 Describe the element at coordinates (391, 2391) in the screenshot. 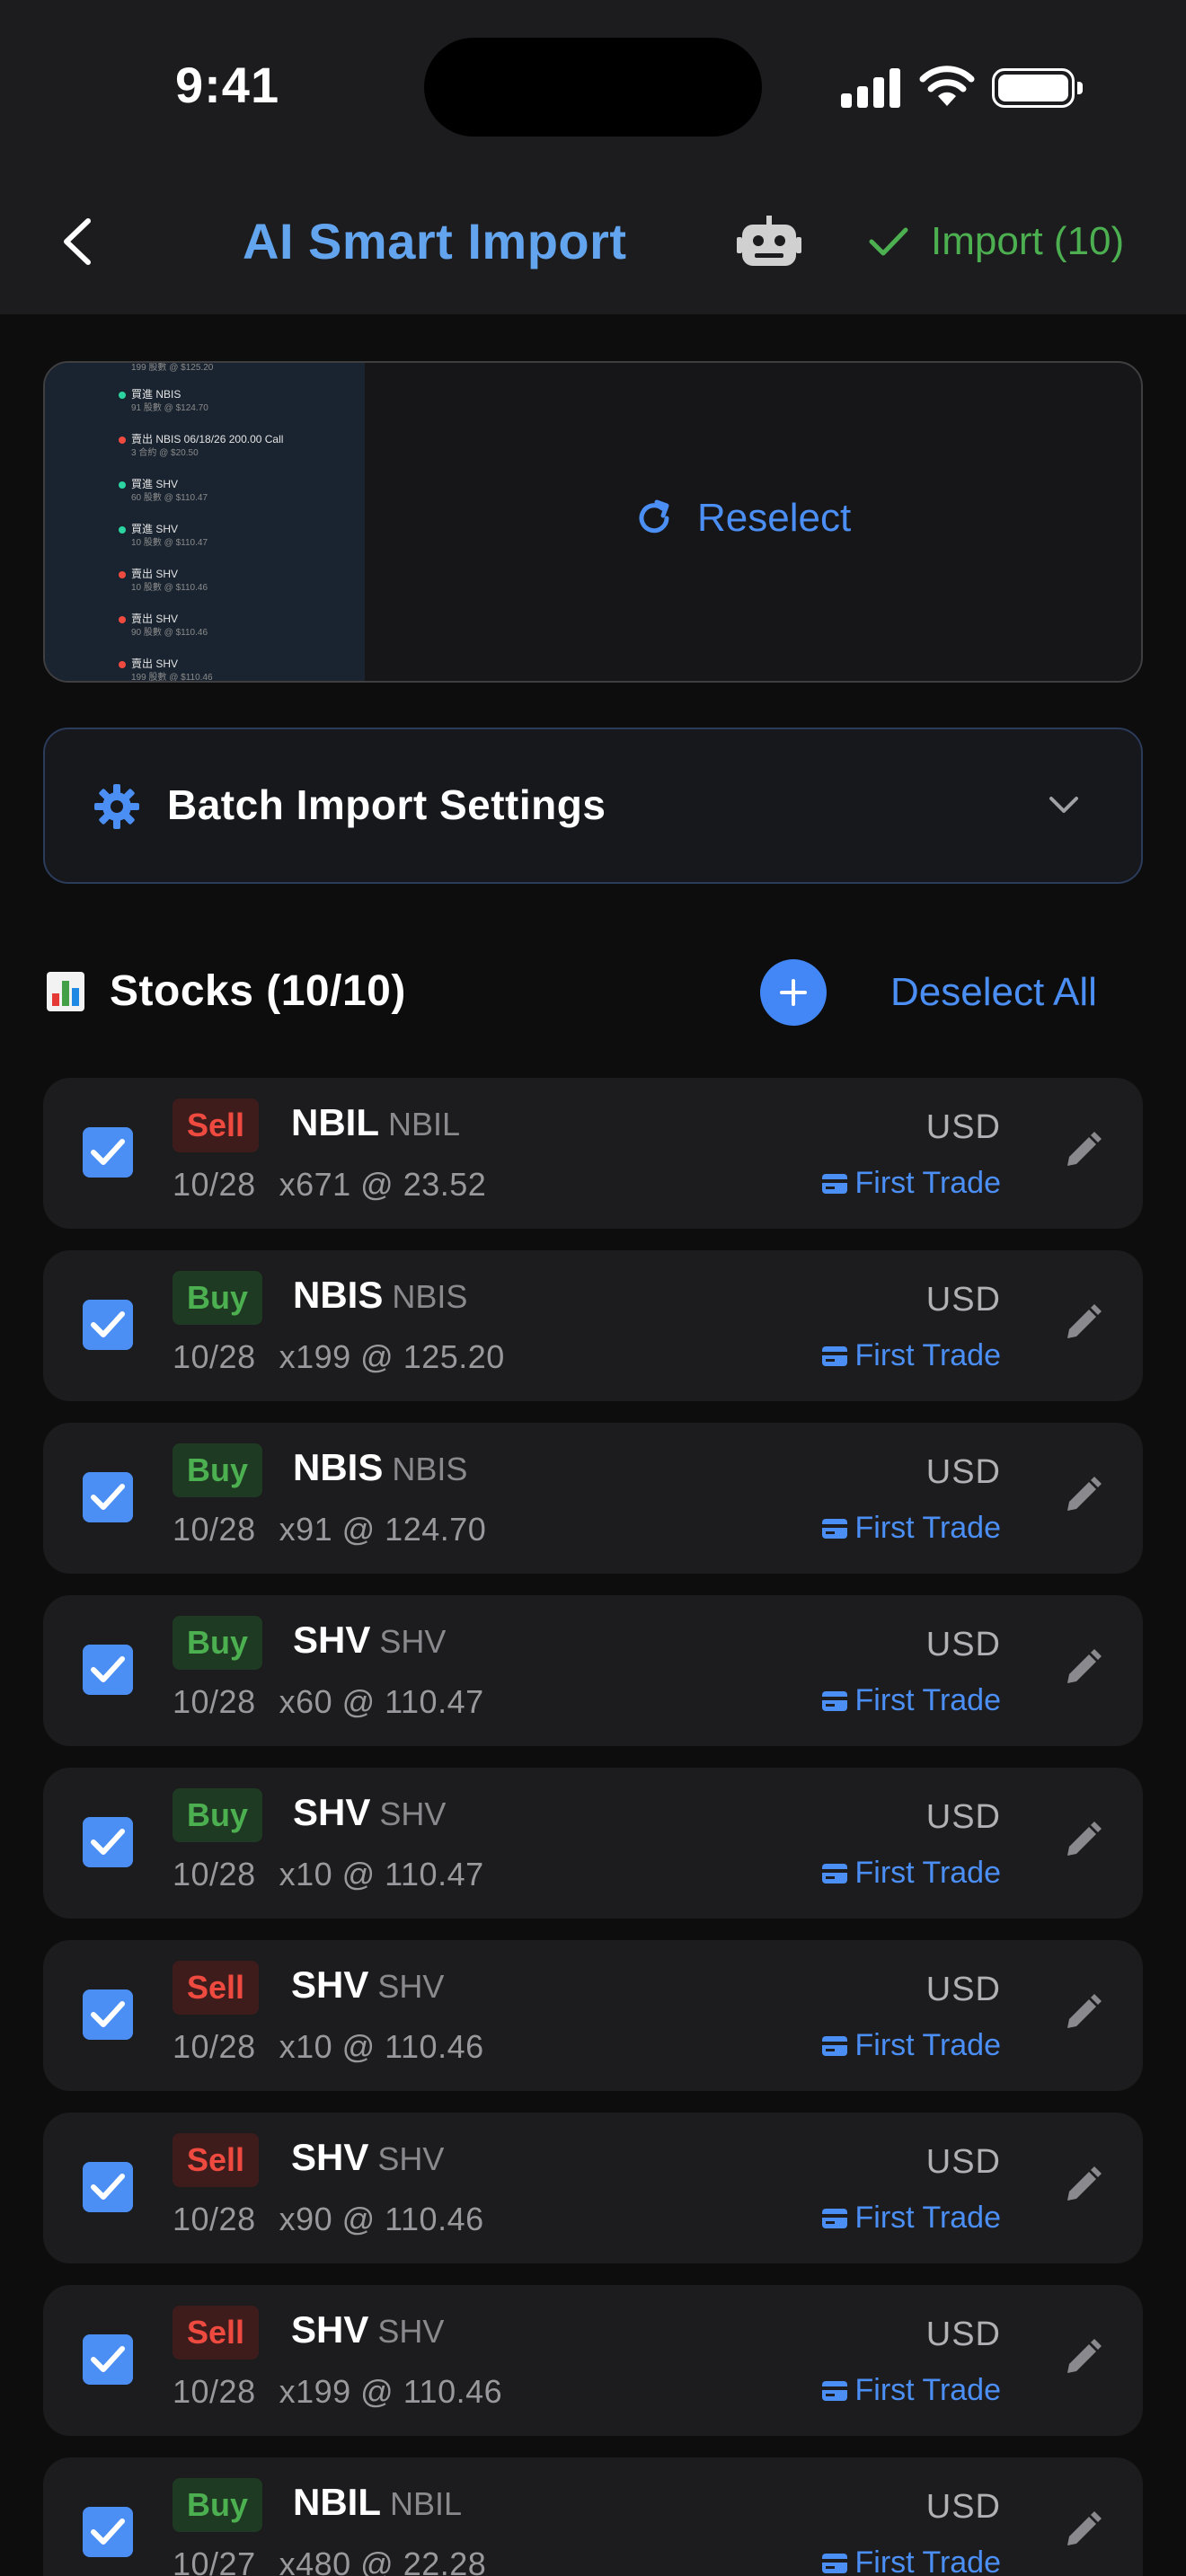

I see `quantity-price: x199 @ 110.46` at that location.